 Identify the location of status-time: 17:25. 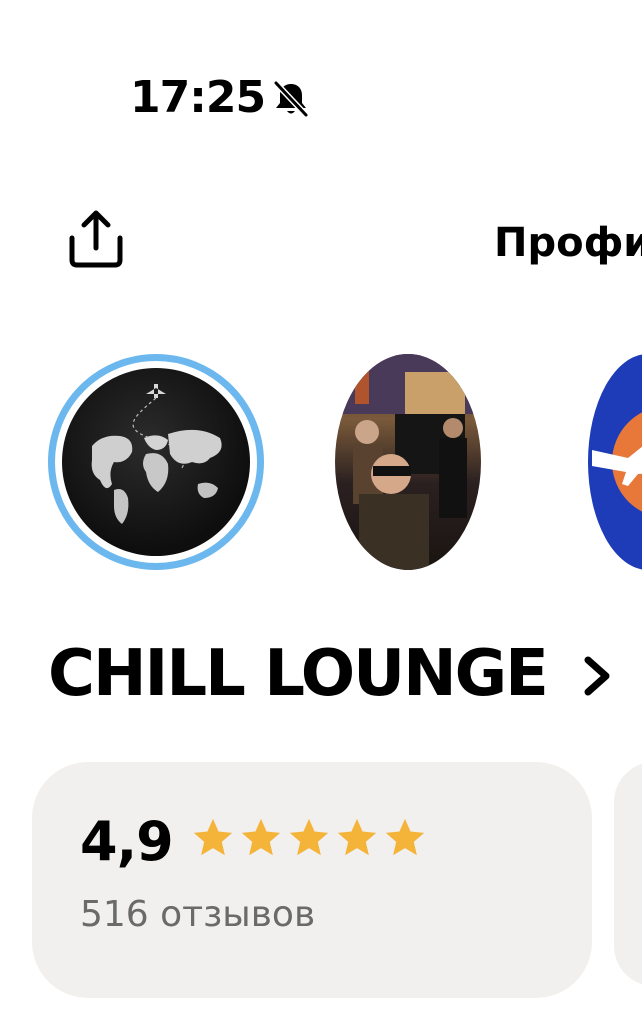
(198, 97).